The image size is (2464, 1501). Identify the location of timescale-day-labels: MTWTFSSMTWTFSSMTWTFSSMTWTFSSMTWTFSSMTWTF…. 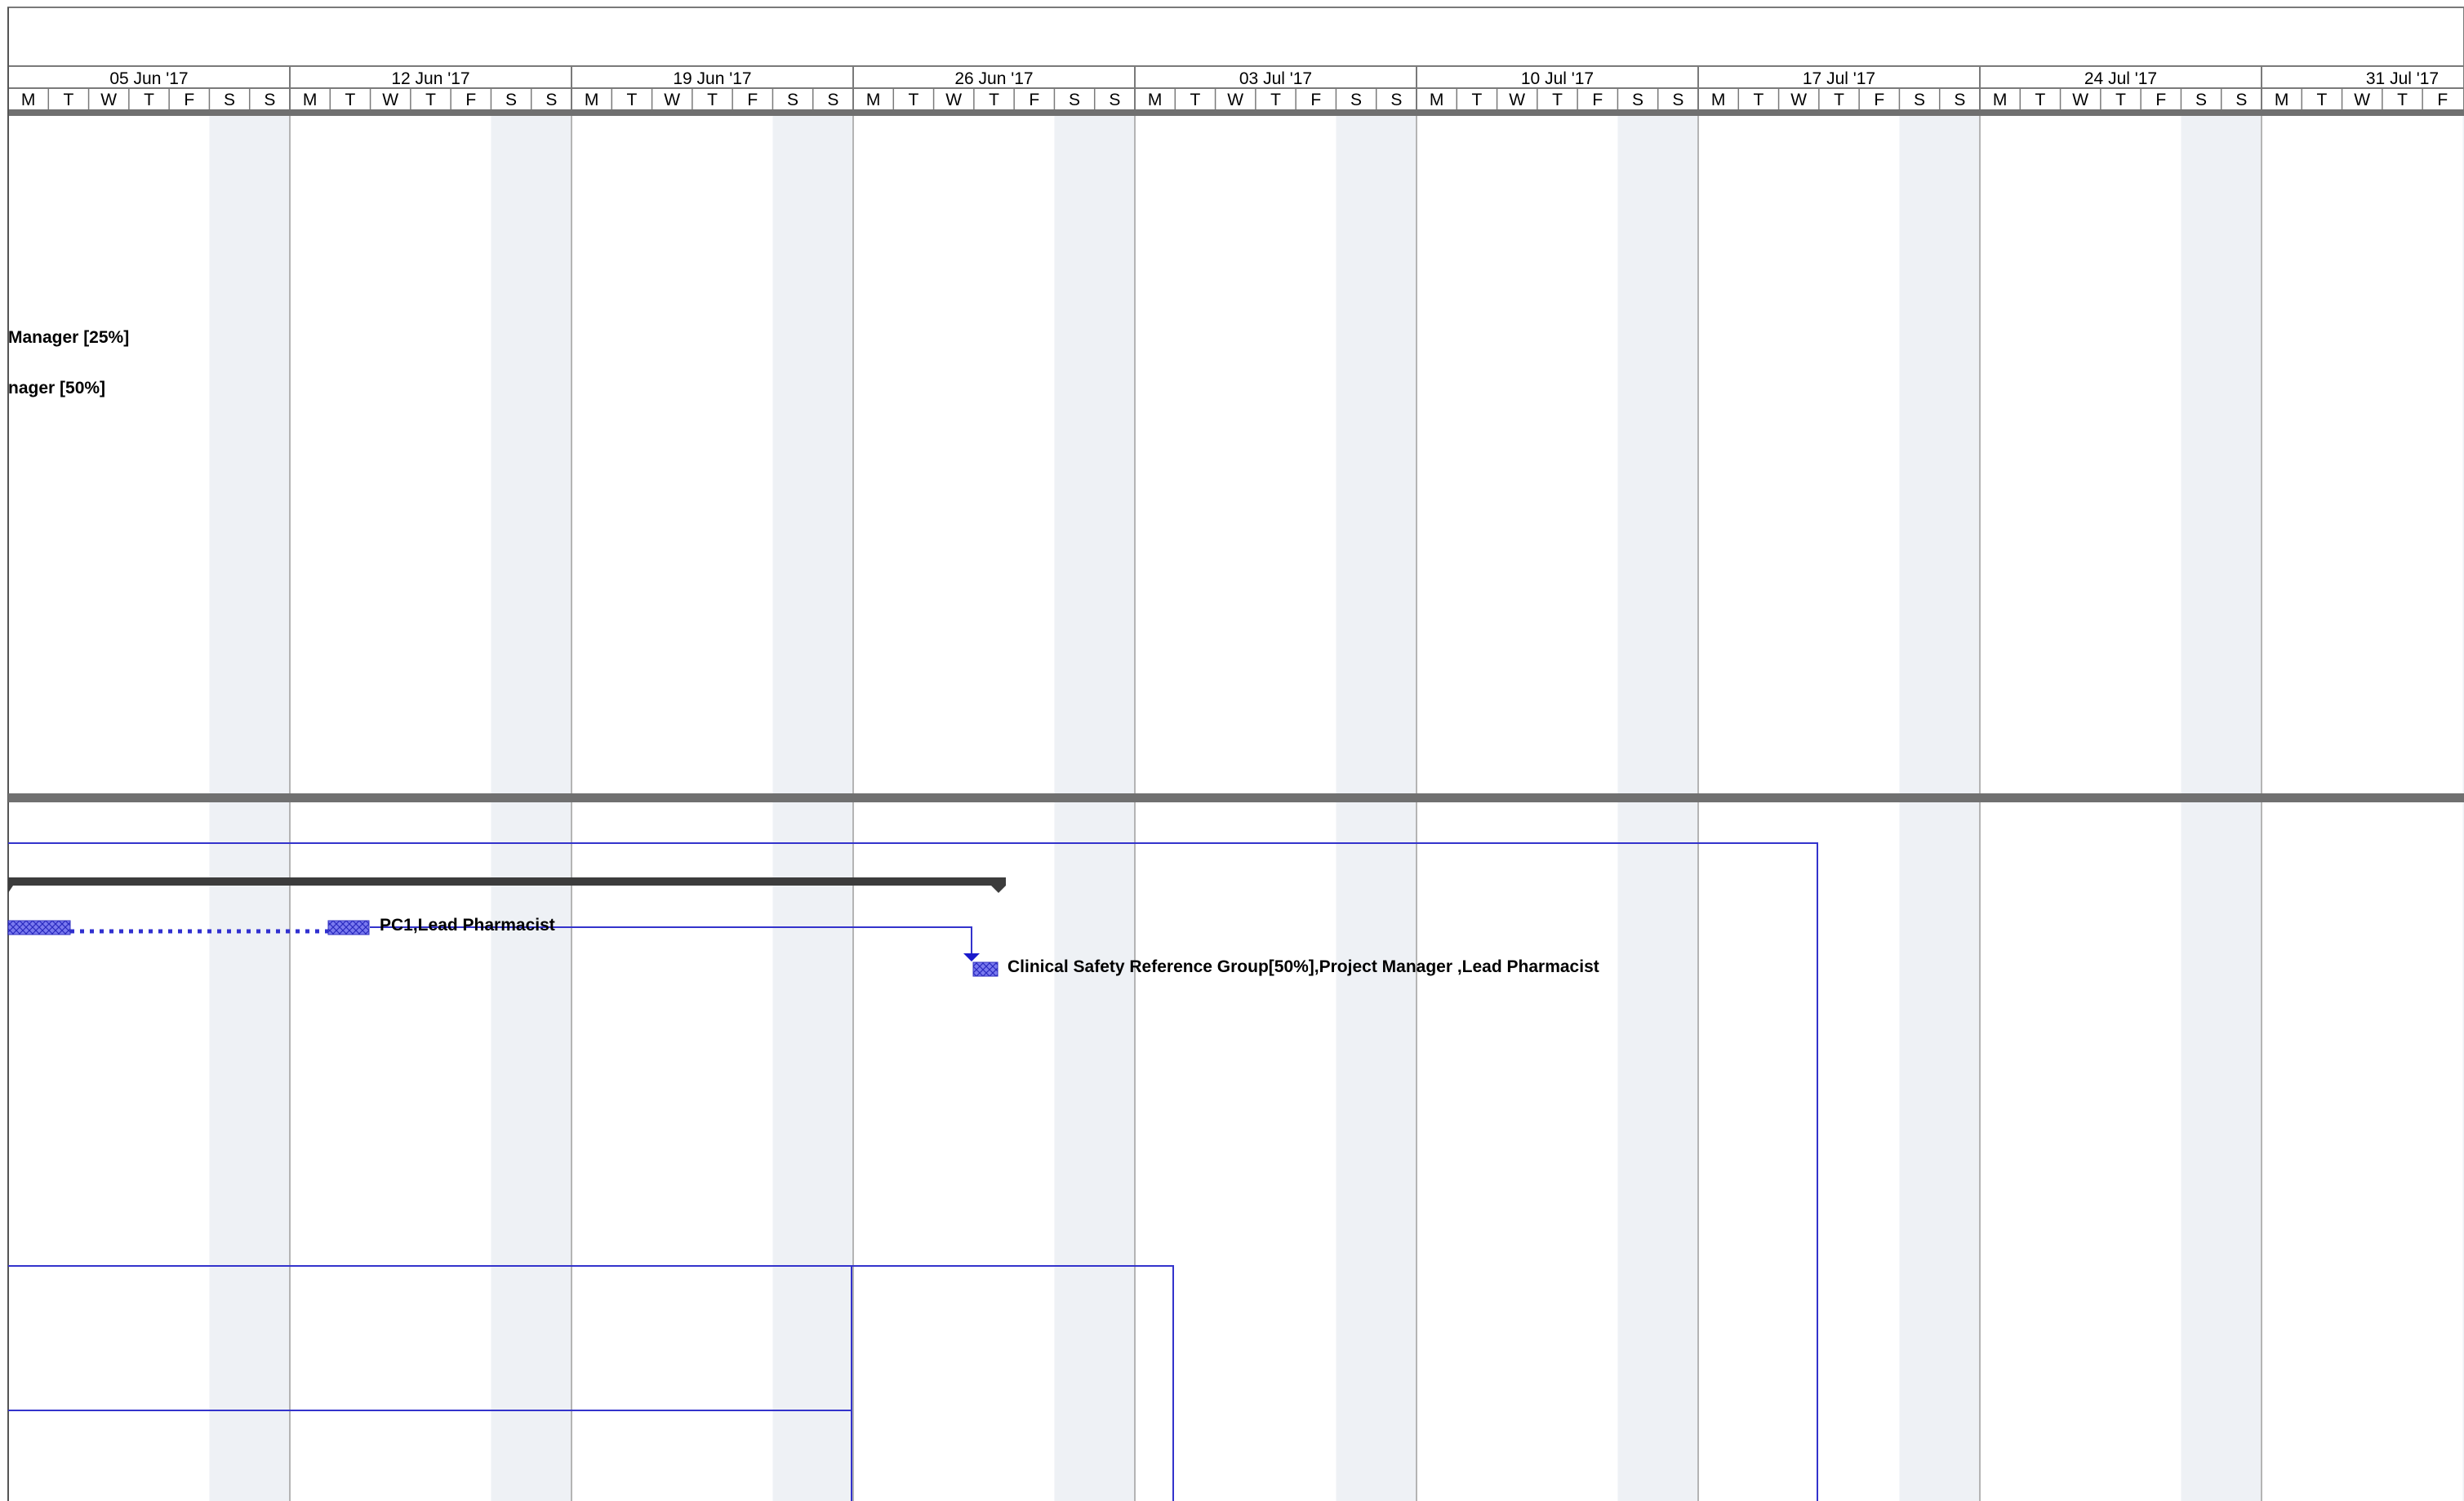
(1234, 98).